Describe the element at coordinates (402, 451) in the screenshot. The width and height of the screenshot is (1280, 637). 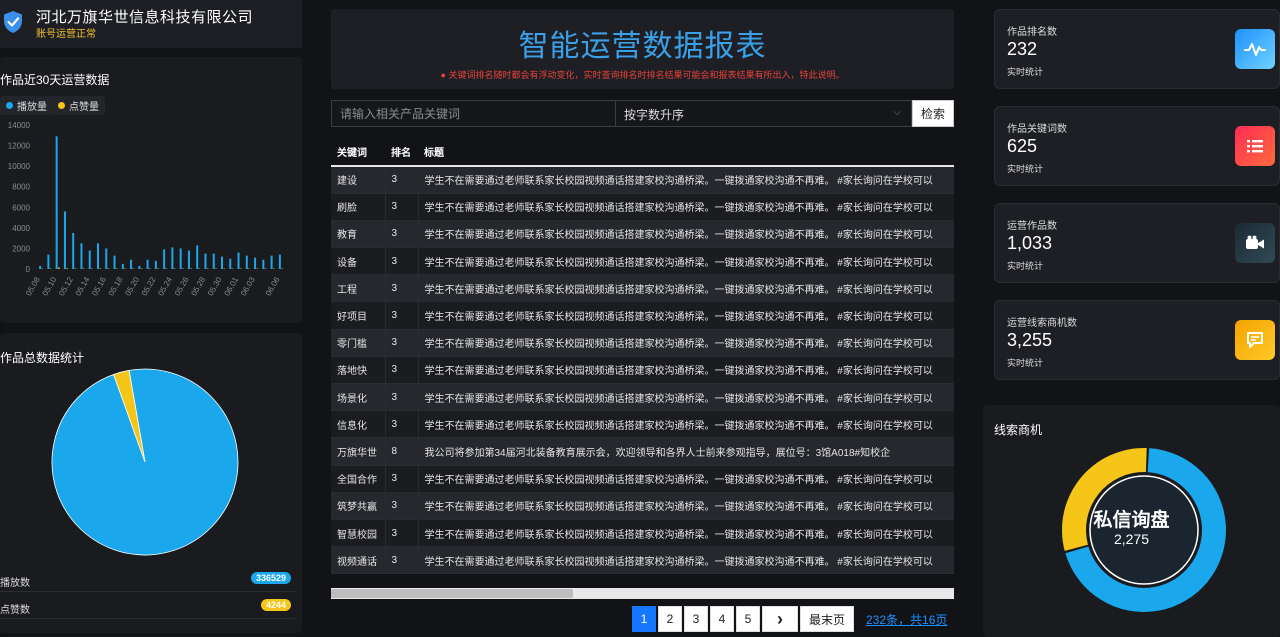
I see `rank-cell: 8` at that location.